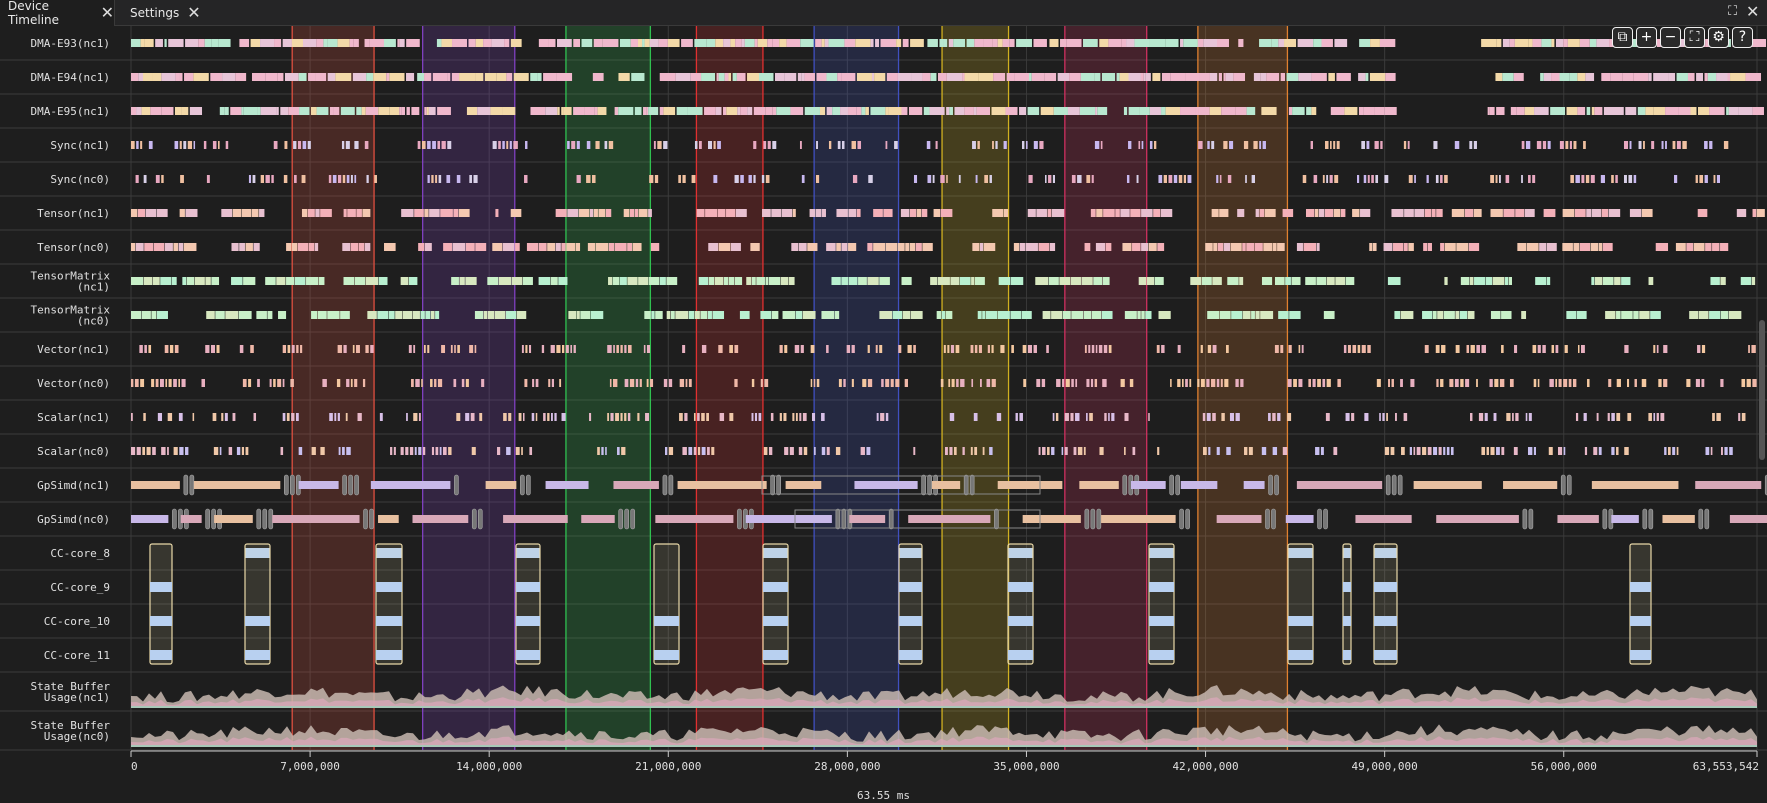  Describe the element at coordinates (1718, 37) in the screenshot. I see `settings-button: ⚙` at that location.